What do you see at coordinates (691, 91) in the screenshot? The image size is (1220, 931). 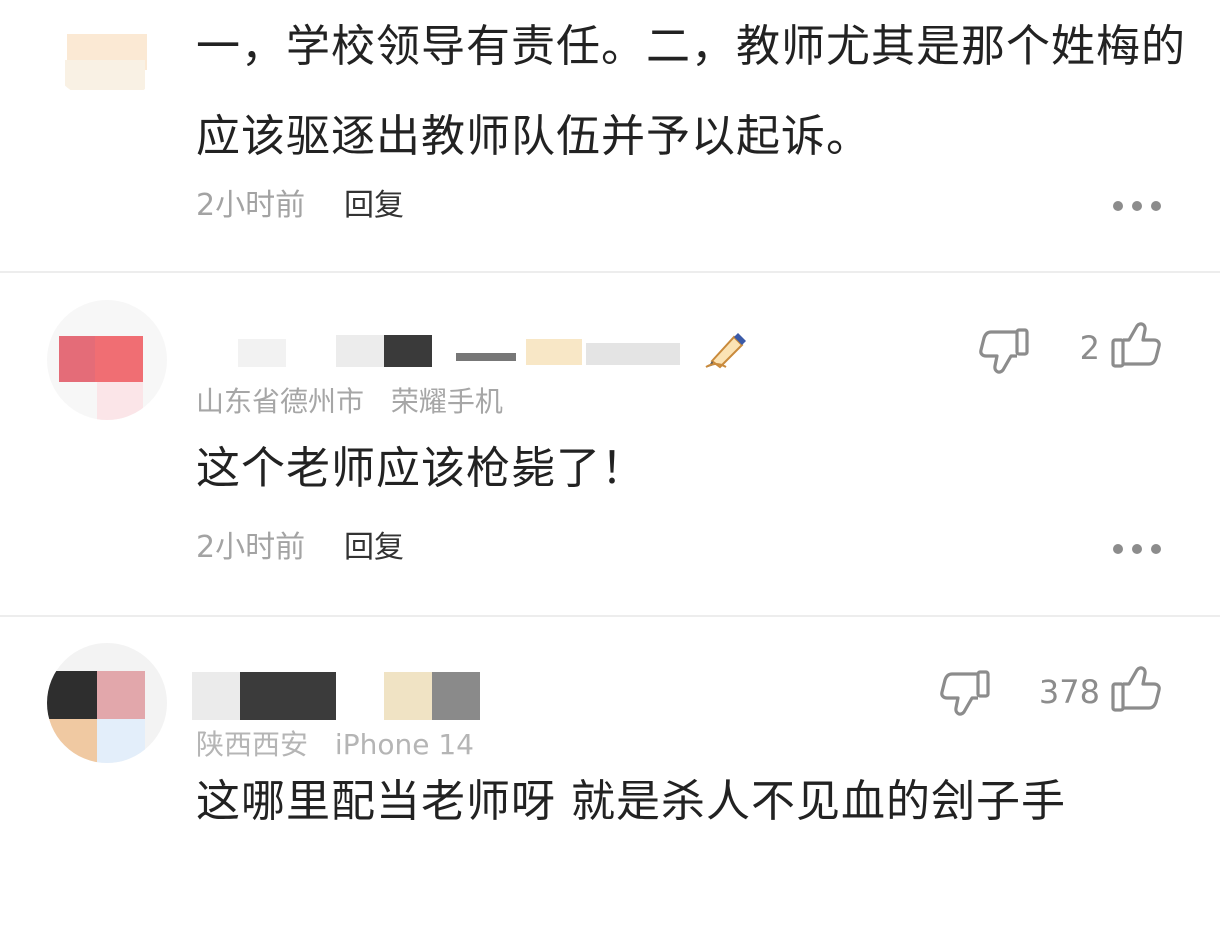 I see `comment-text: 一，学校领导有责任。二，教师尤其是那个姓梅的应该驱逐出教师队伍并予以起诉。` at bounding box center [691, 91].